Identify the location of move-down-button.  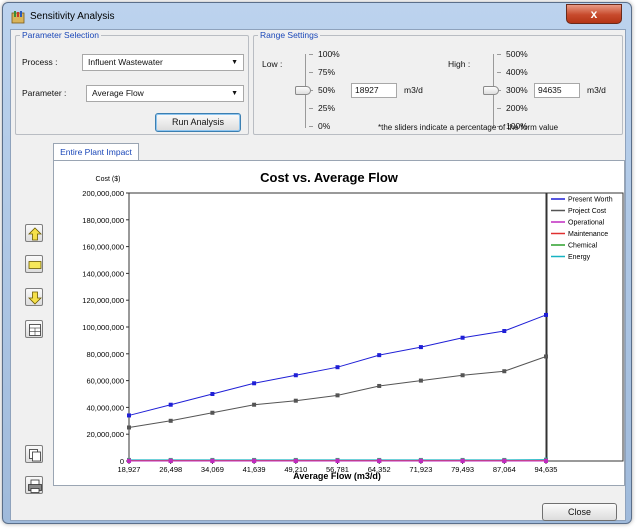
(34, 297).